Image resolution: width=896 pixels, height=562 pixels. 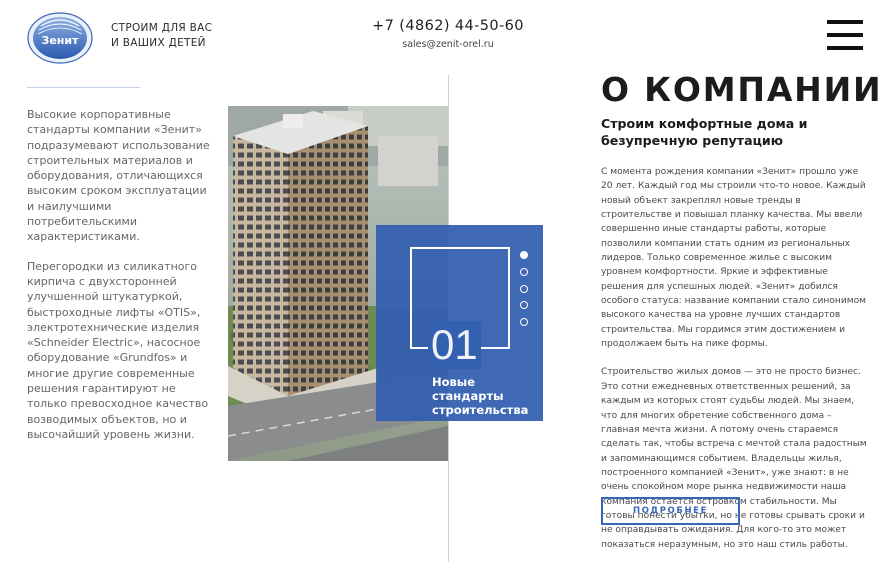 What do you see at coordinates (448, 44) in the screenshot?
I see `email-link: sales@zenit-orel.ru` at bounding box center [448, 44].